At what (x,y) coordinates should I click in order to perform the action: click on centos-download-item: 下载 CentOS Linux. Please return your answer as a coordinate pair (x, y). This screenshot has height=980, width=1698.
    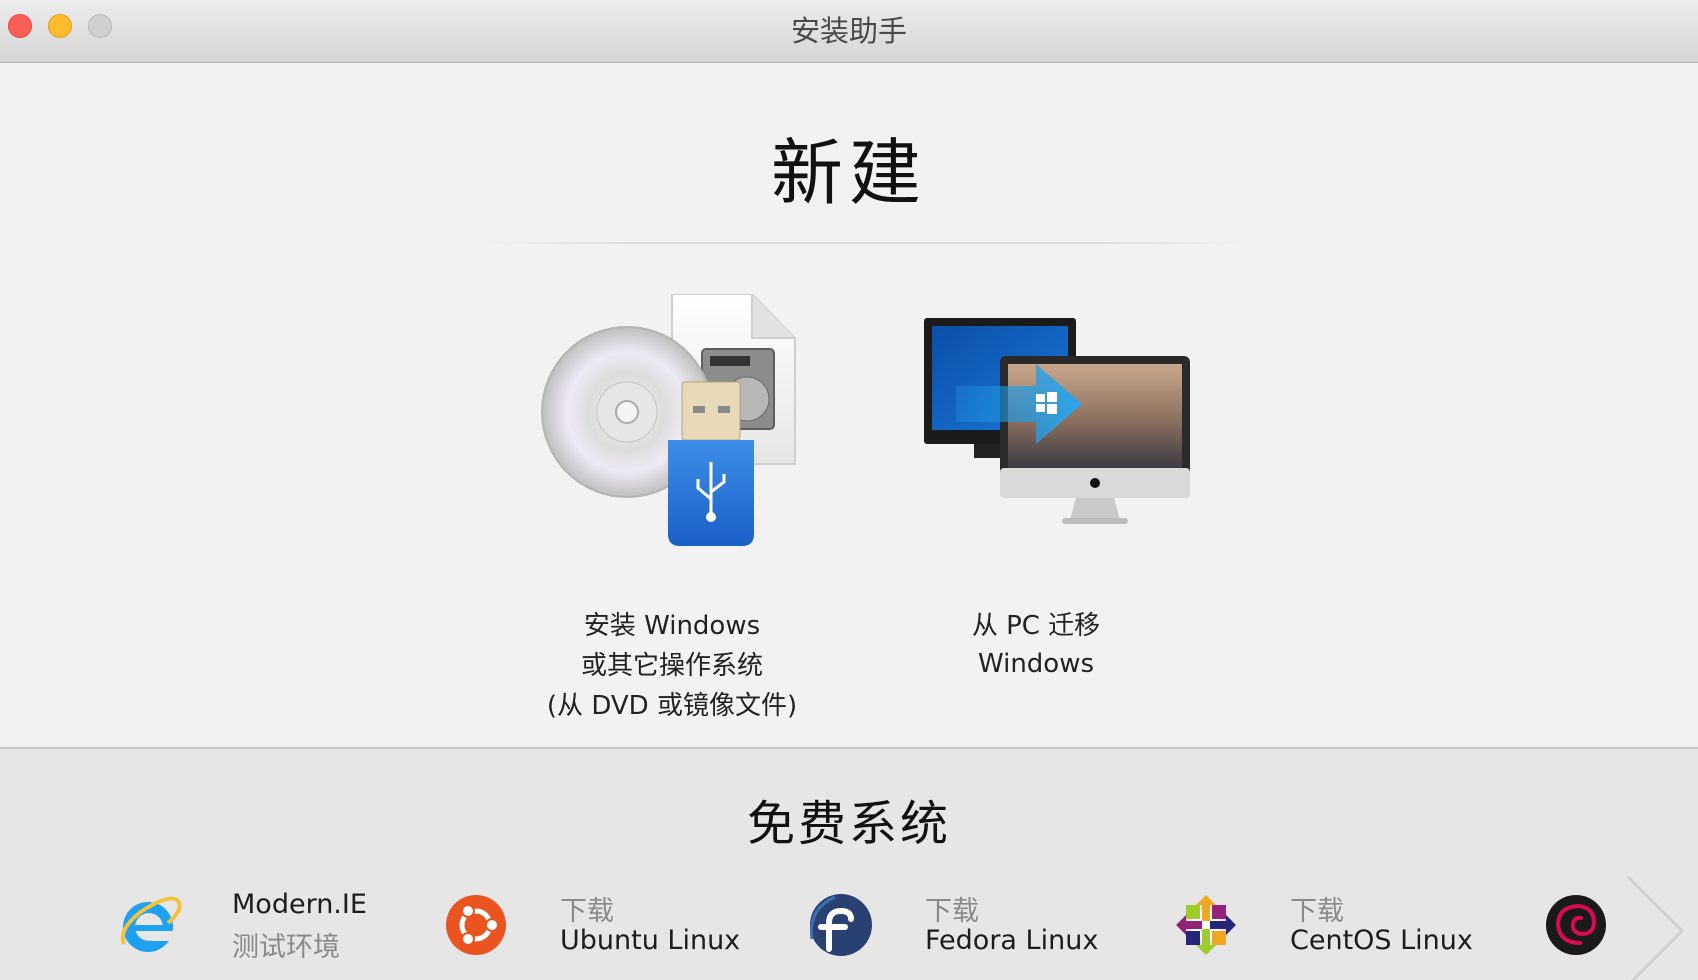
    Looking at the image, I should click on (1330, 934).